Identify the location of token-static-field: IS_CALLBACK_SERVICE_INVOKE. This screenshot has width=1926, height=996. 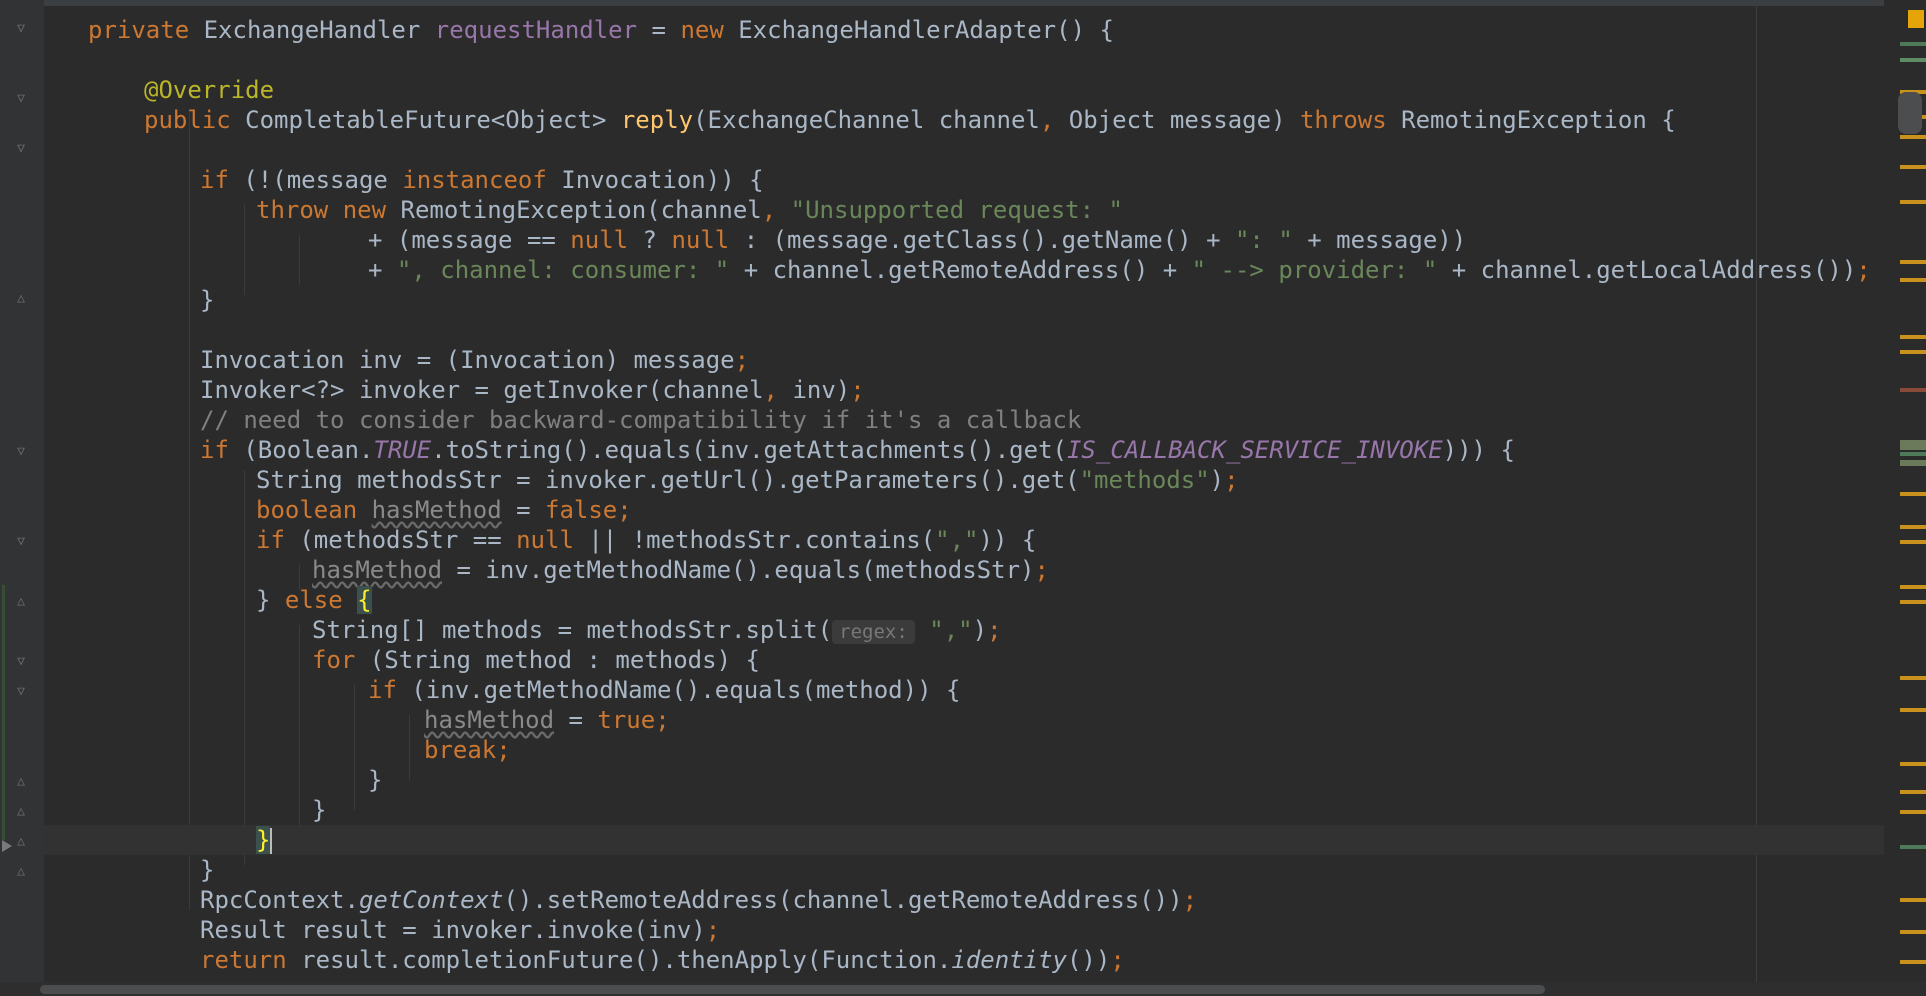
(1254, 450).